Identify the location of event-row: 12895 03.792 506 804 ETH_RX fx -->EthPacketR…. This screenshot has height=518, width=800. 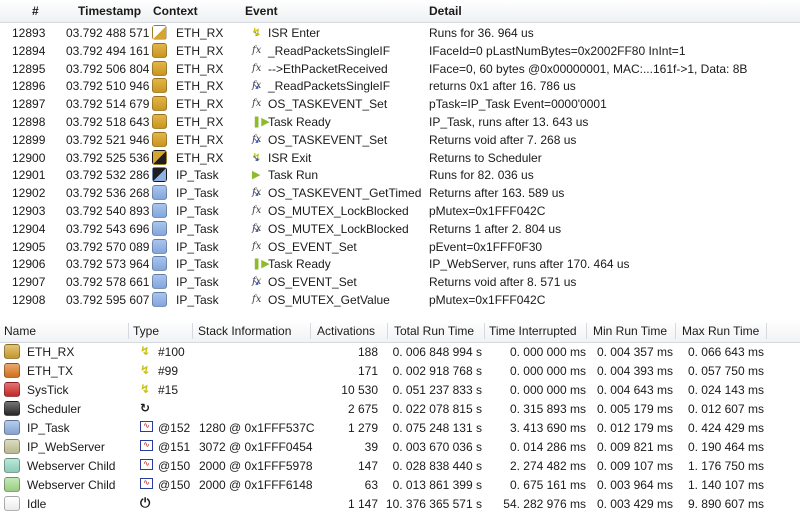
(400, 69).